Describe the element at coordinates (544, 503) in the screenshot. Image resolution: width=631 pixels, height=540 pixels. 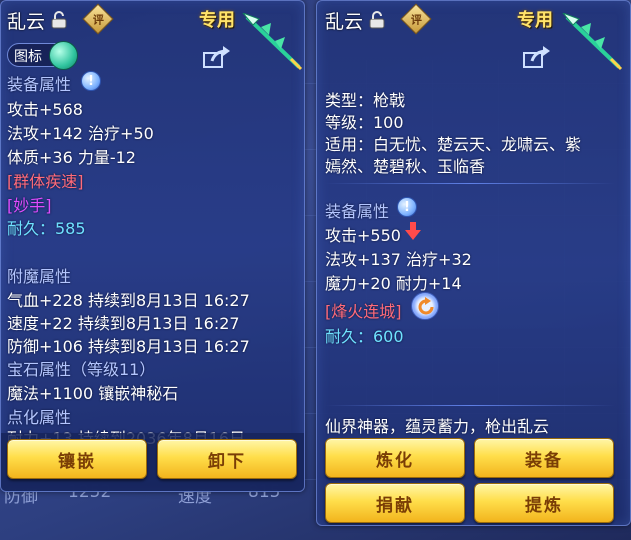
I see `extract-button: 提炼` at that location.